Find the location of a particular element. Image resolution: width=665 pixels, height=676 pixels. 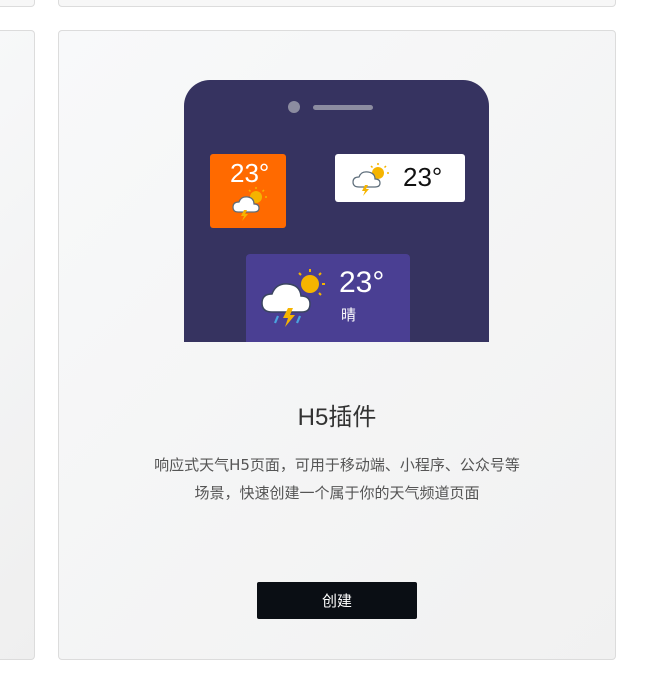

widget-condition: 晴 is located at coordinates (349, 315).